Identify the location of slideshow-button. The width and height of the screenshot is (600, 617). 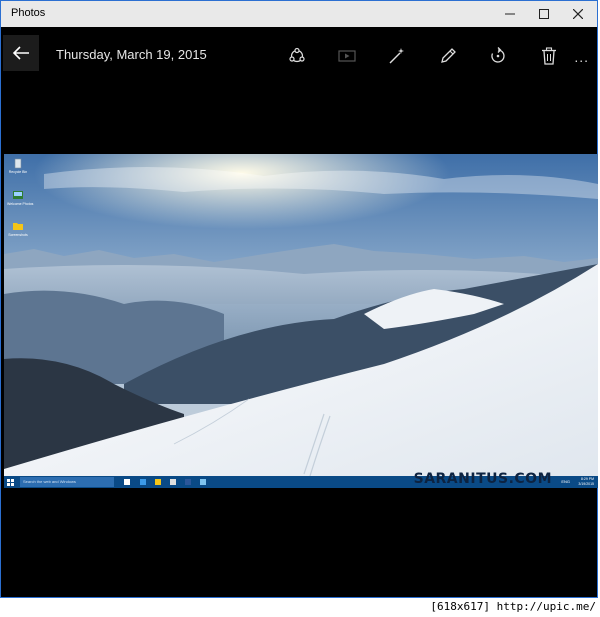
(347, 56).